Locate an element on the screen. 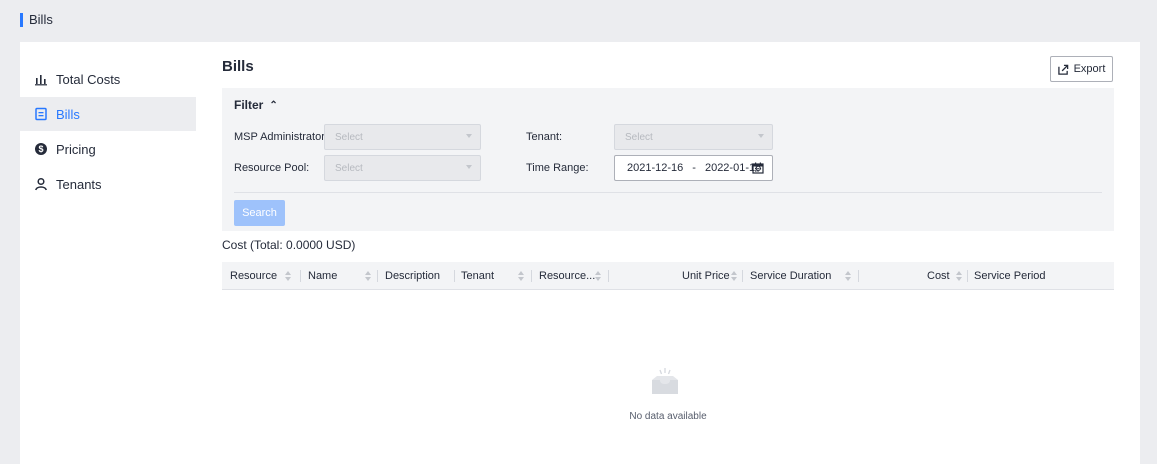 The width and height of the screenshot is (1157, 464). bar-chart-icon is located at coordinates (41, 79).